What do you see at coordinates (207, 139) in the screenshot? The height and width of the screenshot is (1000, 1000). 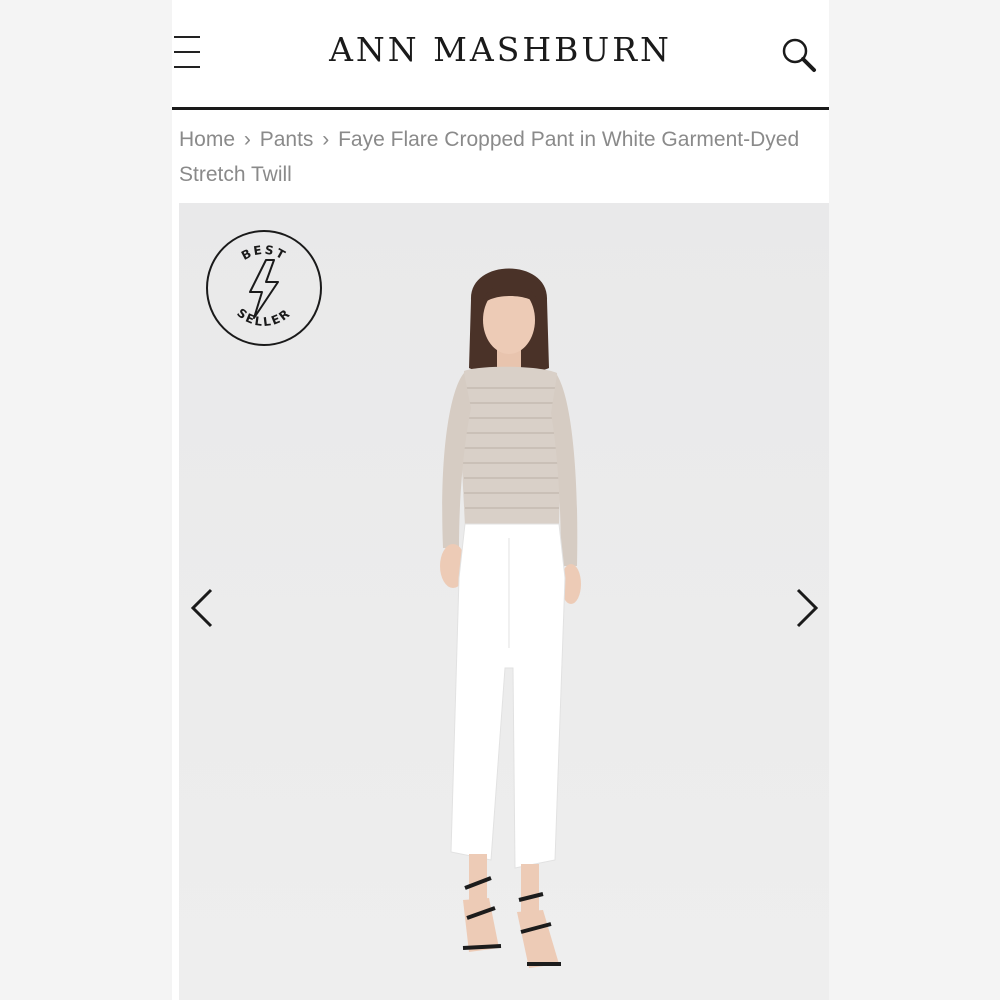 I see `breadcrumb-home: Home` at bounding box center [207, 139].